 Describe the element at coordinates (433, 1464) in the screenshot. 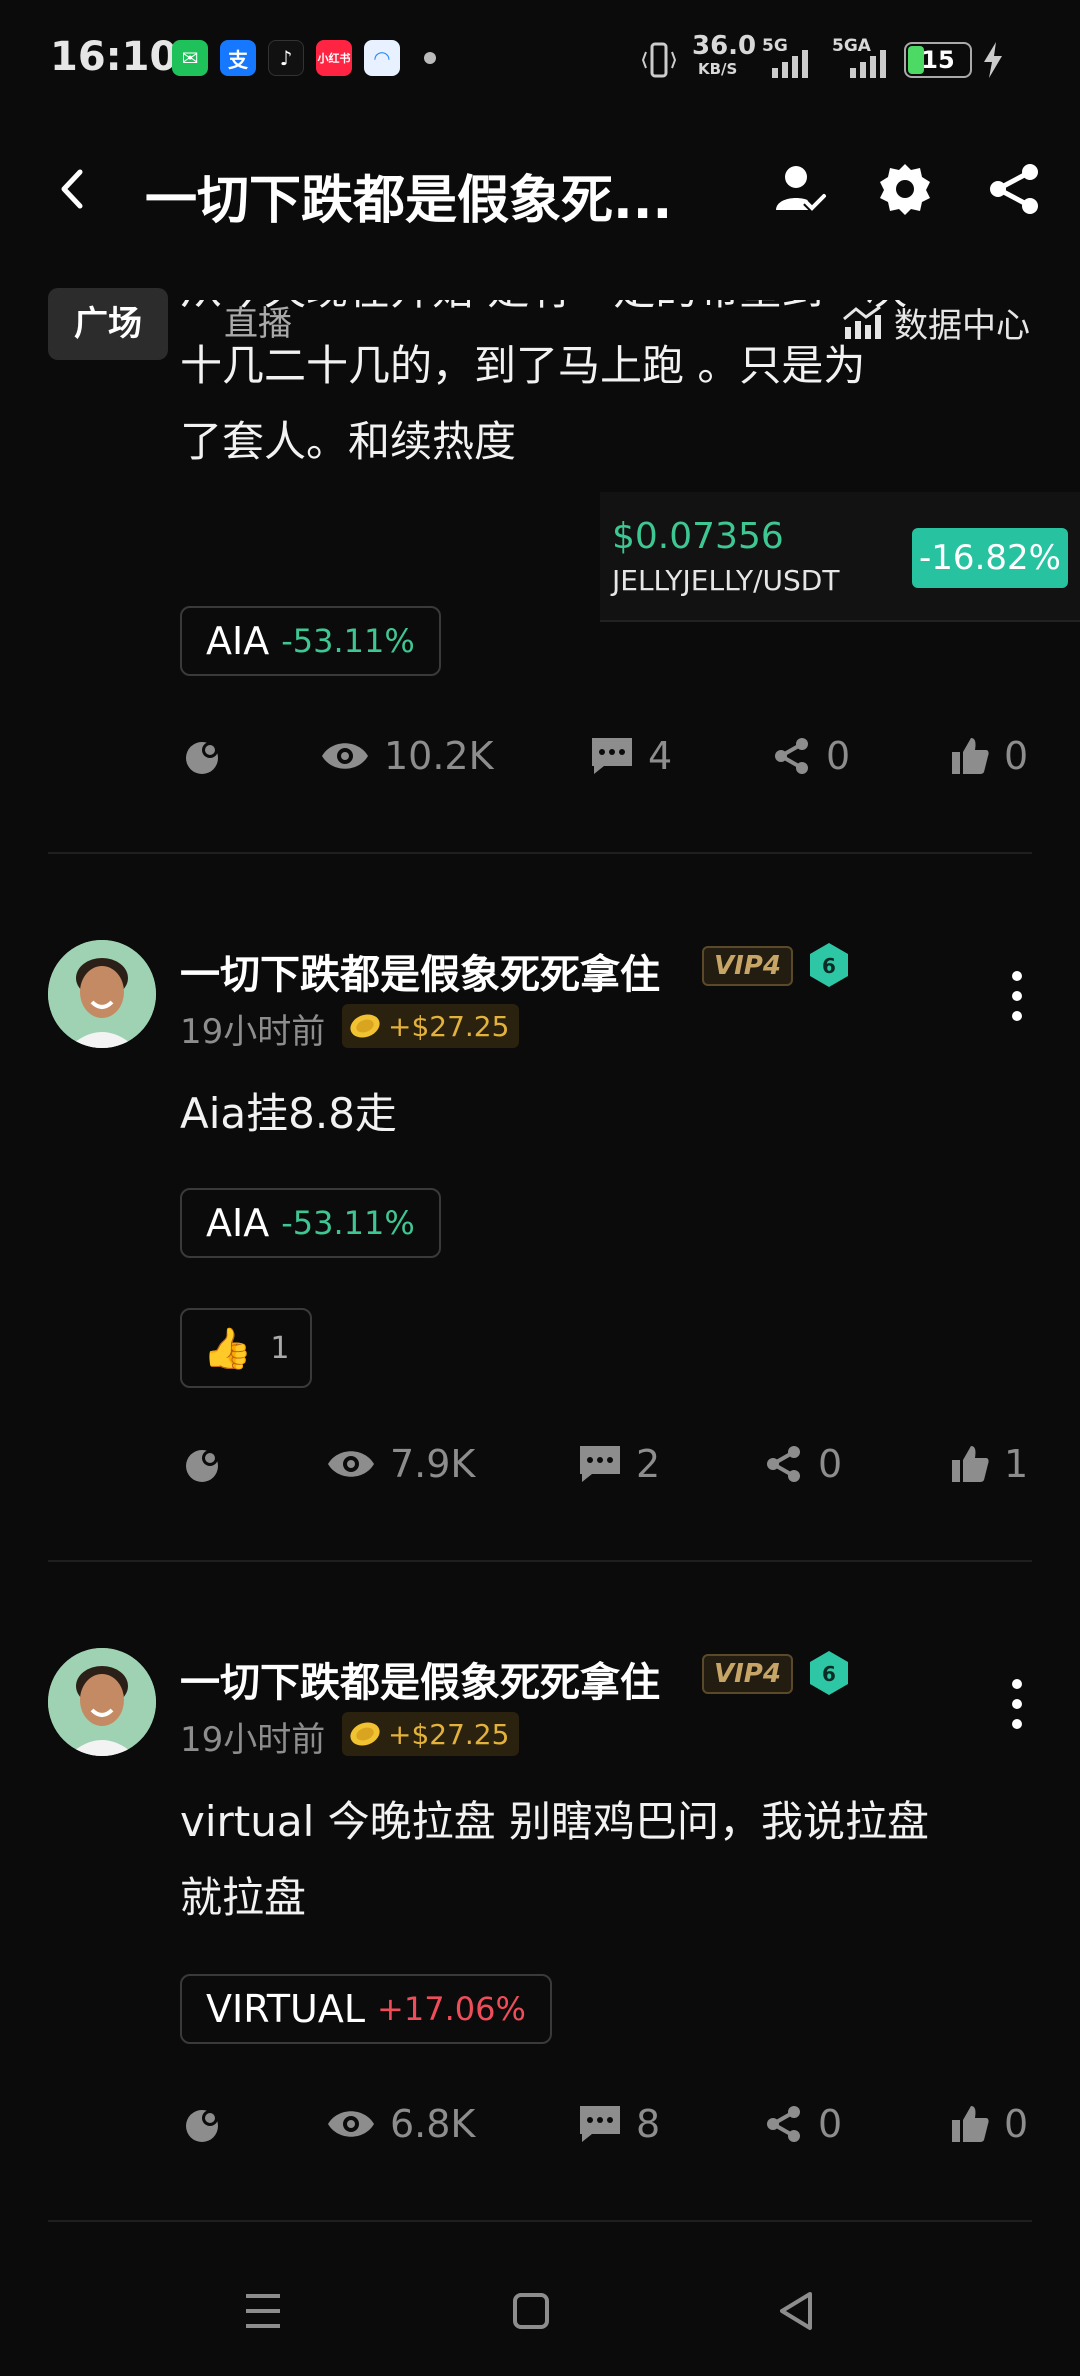

I see `views-value: 7.9K` at that location.